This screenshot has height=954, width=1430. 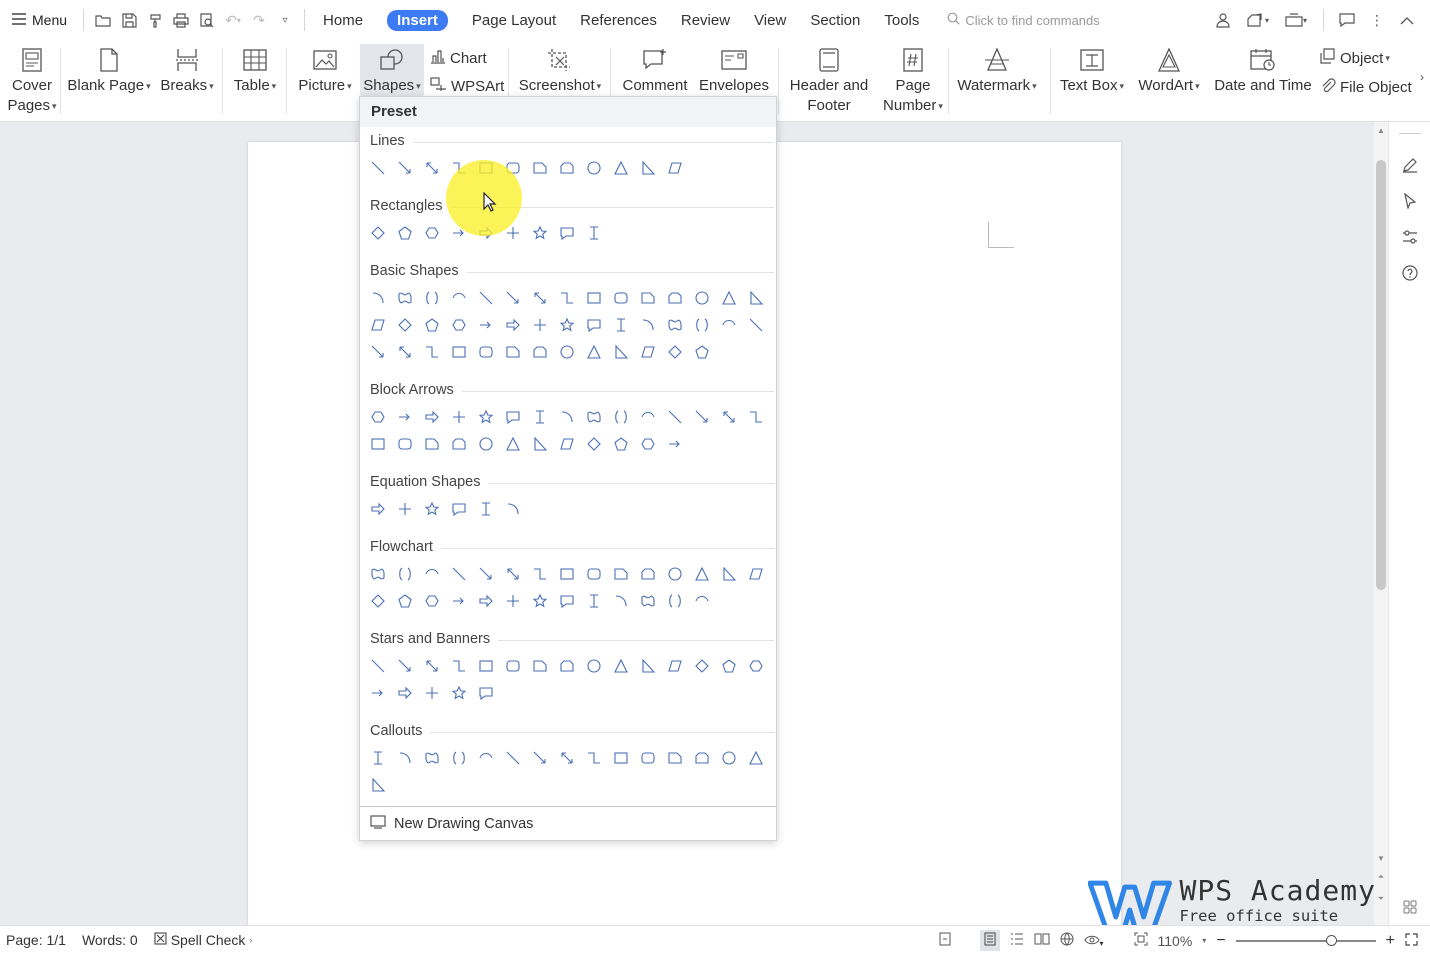 I want to click on chevron-down-icon: ▾, so click(x=1204, y=940).